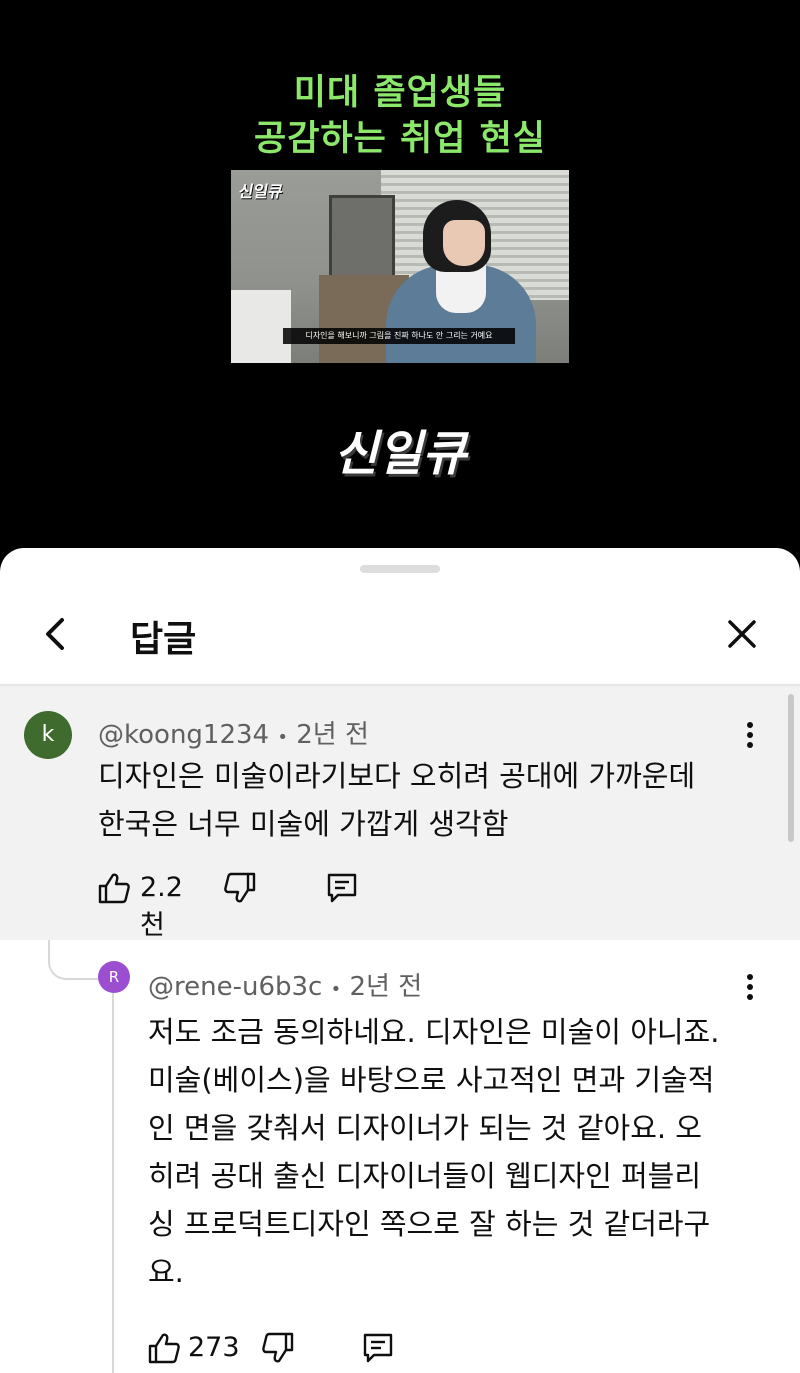 This screenshot has height=1373, width=800. I want to click on comment-meta: @rene-u6b3c • 2년 전, so click(285, 984).